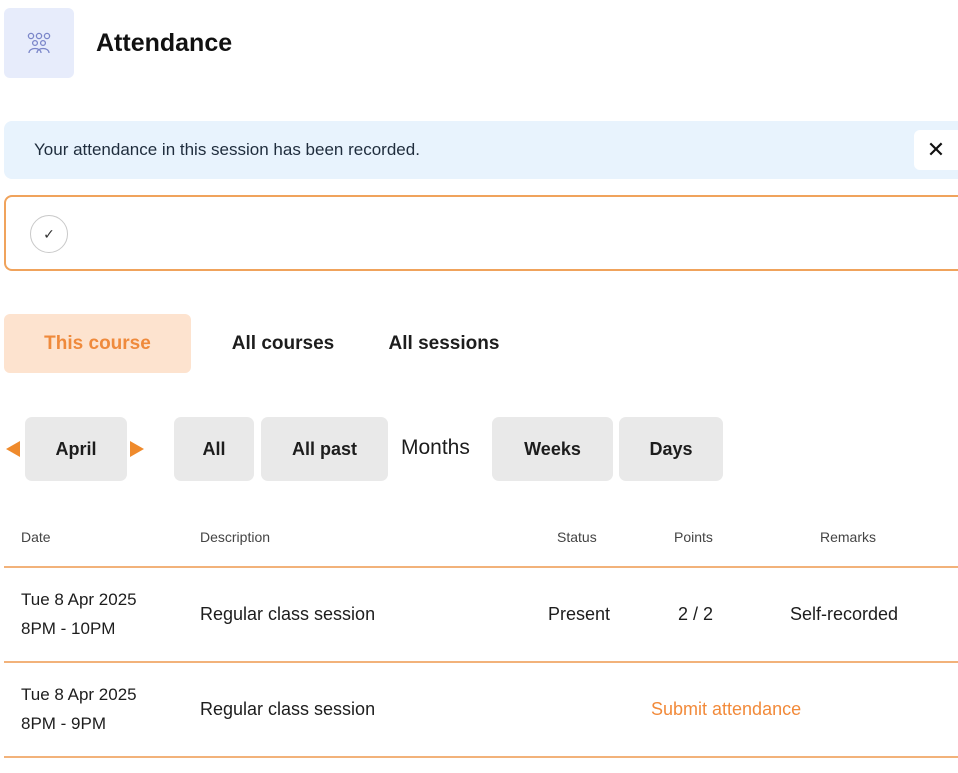 This screenshot has height=773, width=958. I want to click on recorded-status-box: ✓, so click(481, 233).